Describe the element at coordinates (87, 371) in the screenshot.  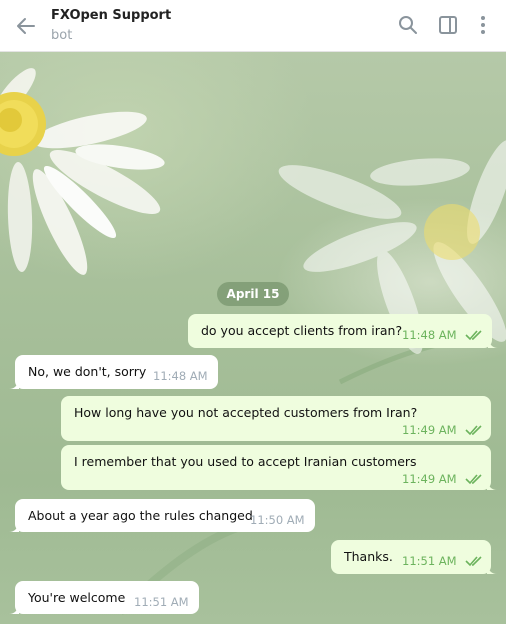
I see `message-text: No, we don't, sorry` at that location.